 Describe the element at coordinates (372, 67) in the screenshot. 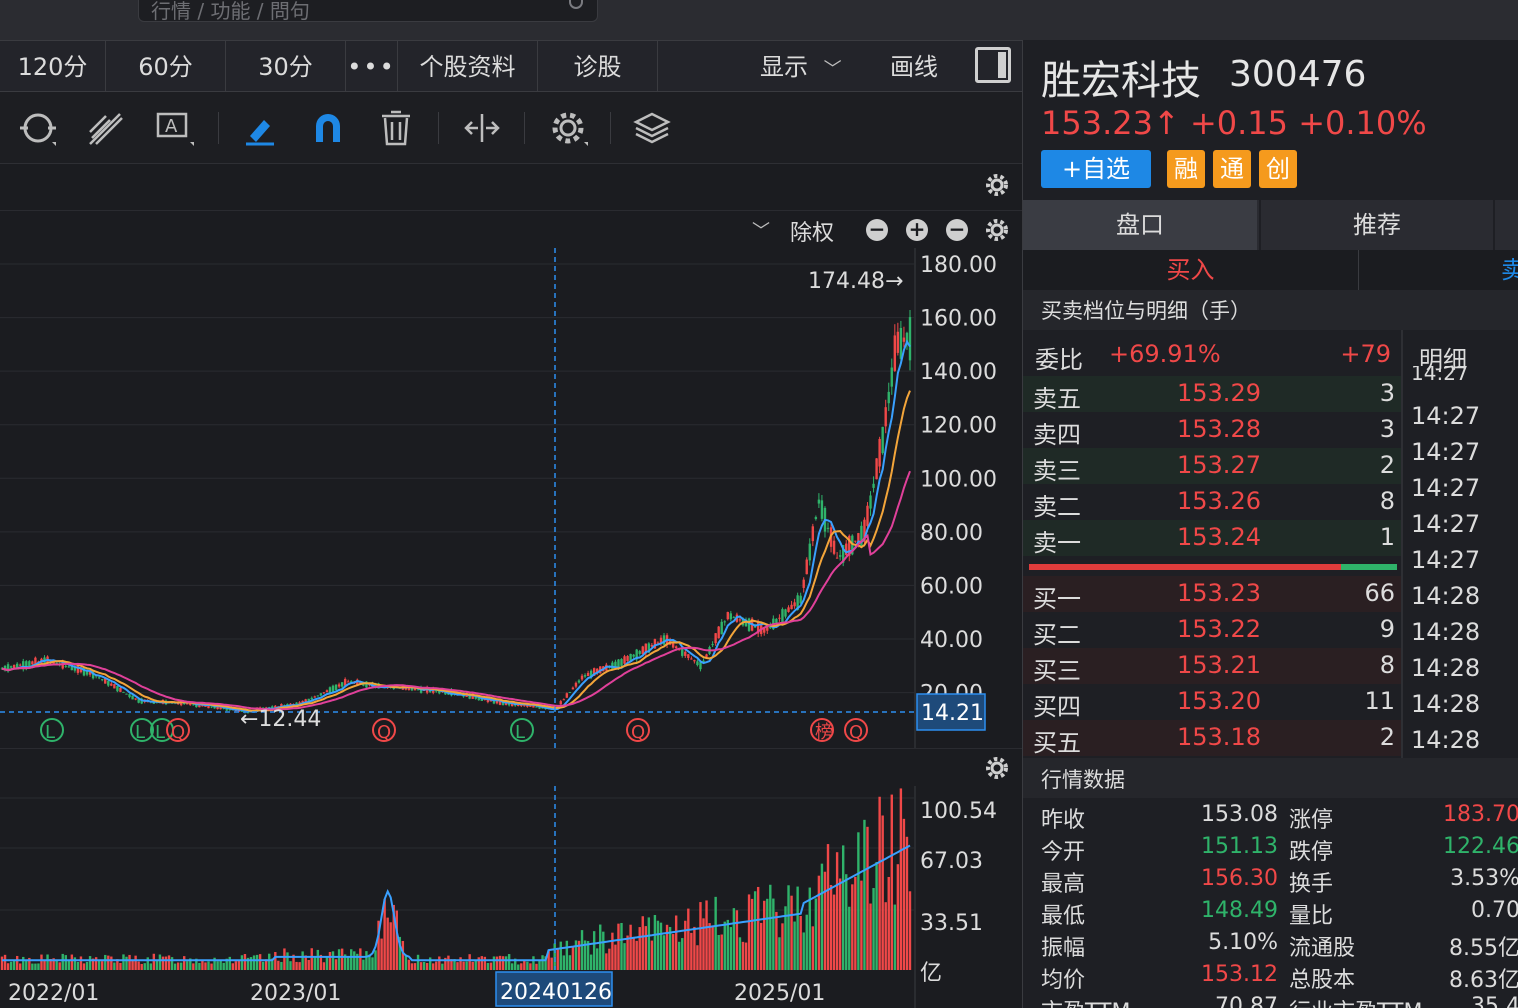

I see `more-periods-button: •••` at that location.